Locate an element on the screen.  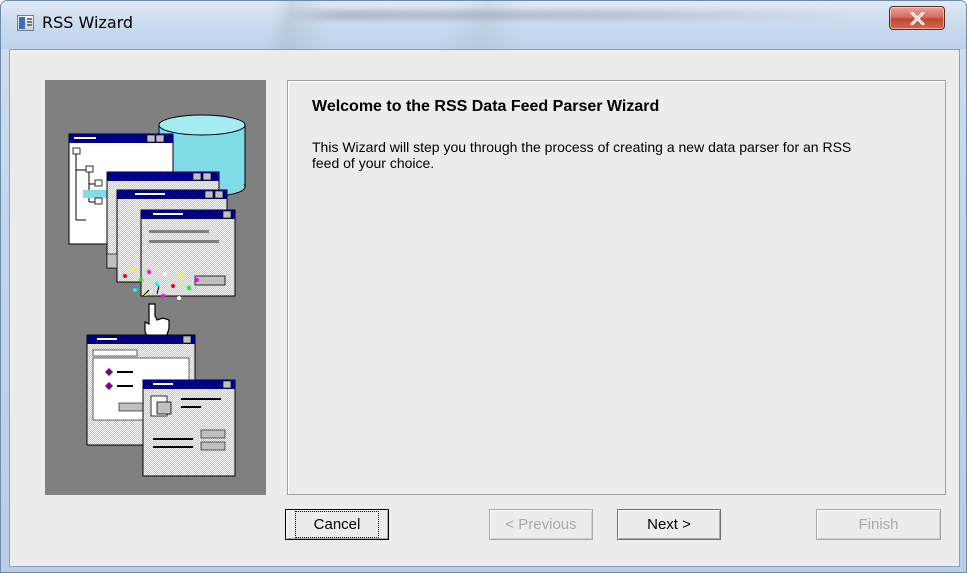
finish-button-label: Finish is located at coordinates (878, 524).